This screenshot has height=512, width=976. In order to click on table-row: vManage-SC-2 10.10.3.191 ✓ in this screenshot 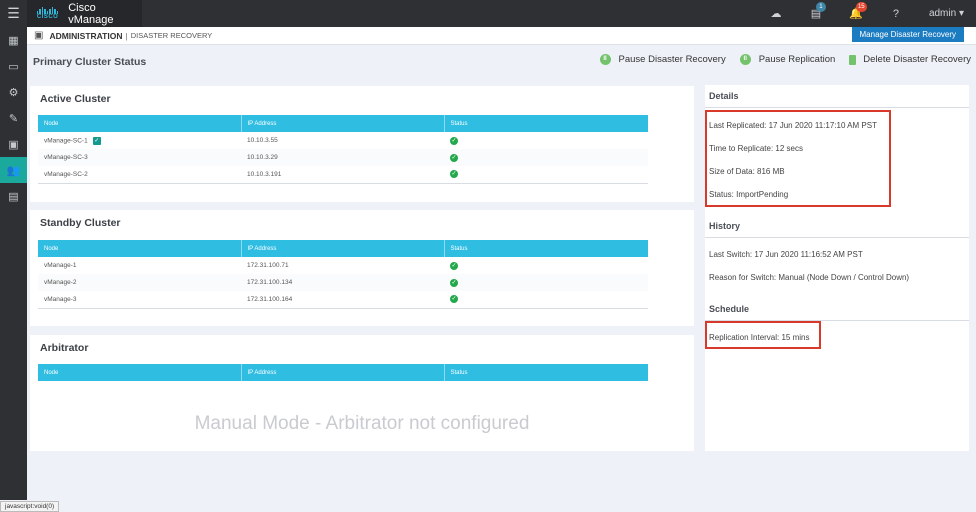, I will do `click(343, 175)`.